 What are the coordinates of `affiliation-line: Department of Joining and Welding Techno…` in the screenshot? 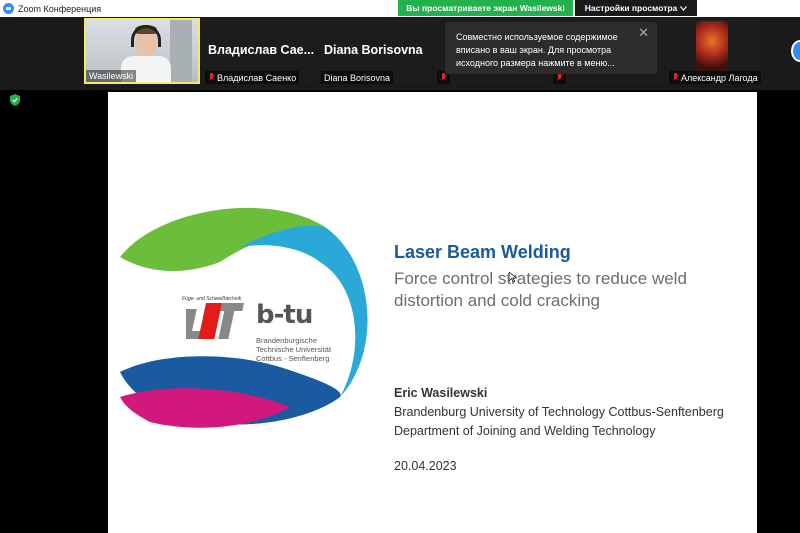 It's located at (525, 431).